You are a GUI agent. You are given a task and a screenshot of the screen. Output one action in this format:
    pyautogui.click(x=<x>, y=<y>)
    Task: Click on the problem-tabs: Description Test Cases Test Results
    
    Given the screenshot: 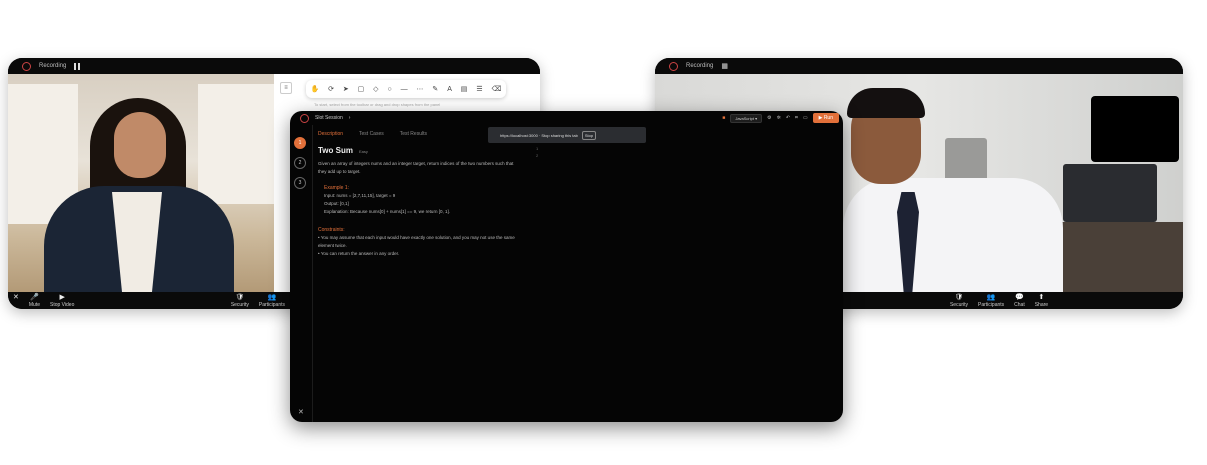 What is the action you would take?
    pyautogui.click(x=372, y=134)
    